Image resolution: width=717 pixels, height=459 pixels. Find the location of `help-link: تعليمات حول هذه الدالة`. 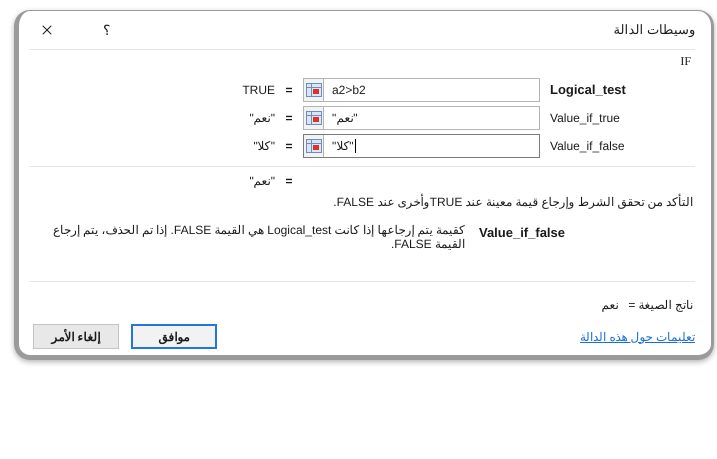

help-link: تعليمات حول هذه الدالة is located at coordinates (637, 337).